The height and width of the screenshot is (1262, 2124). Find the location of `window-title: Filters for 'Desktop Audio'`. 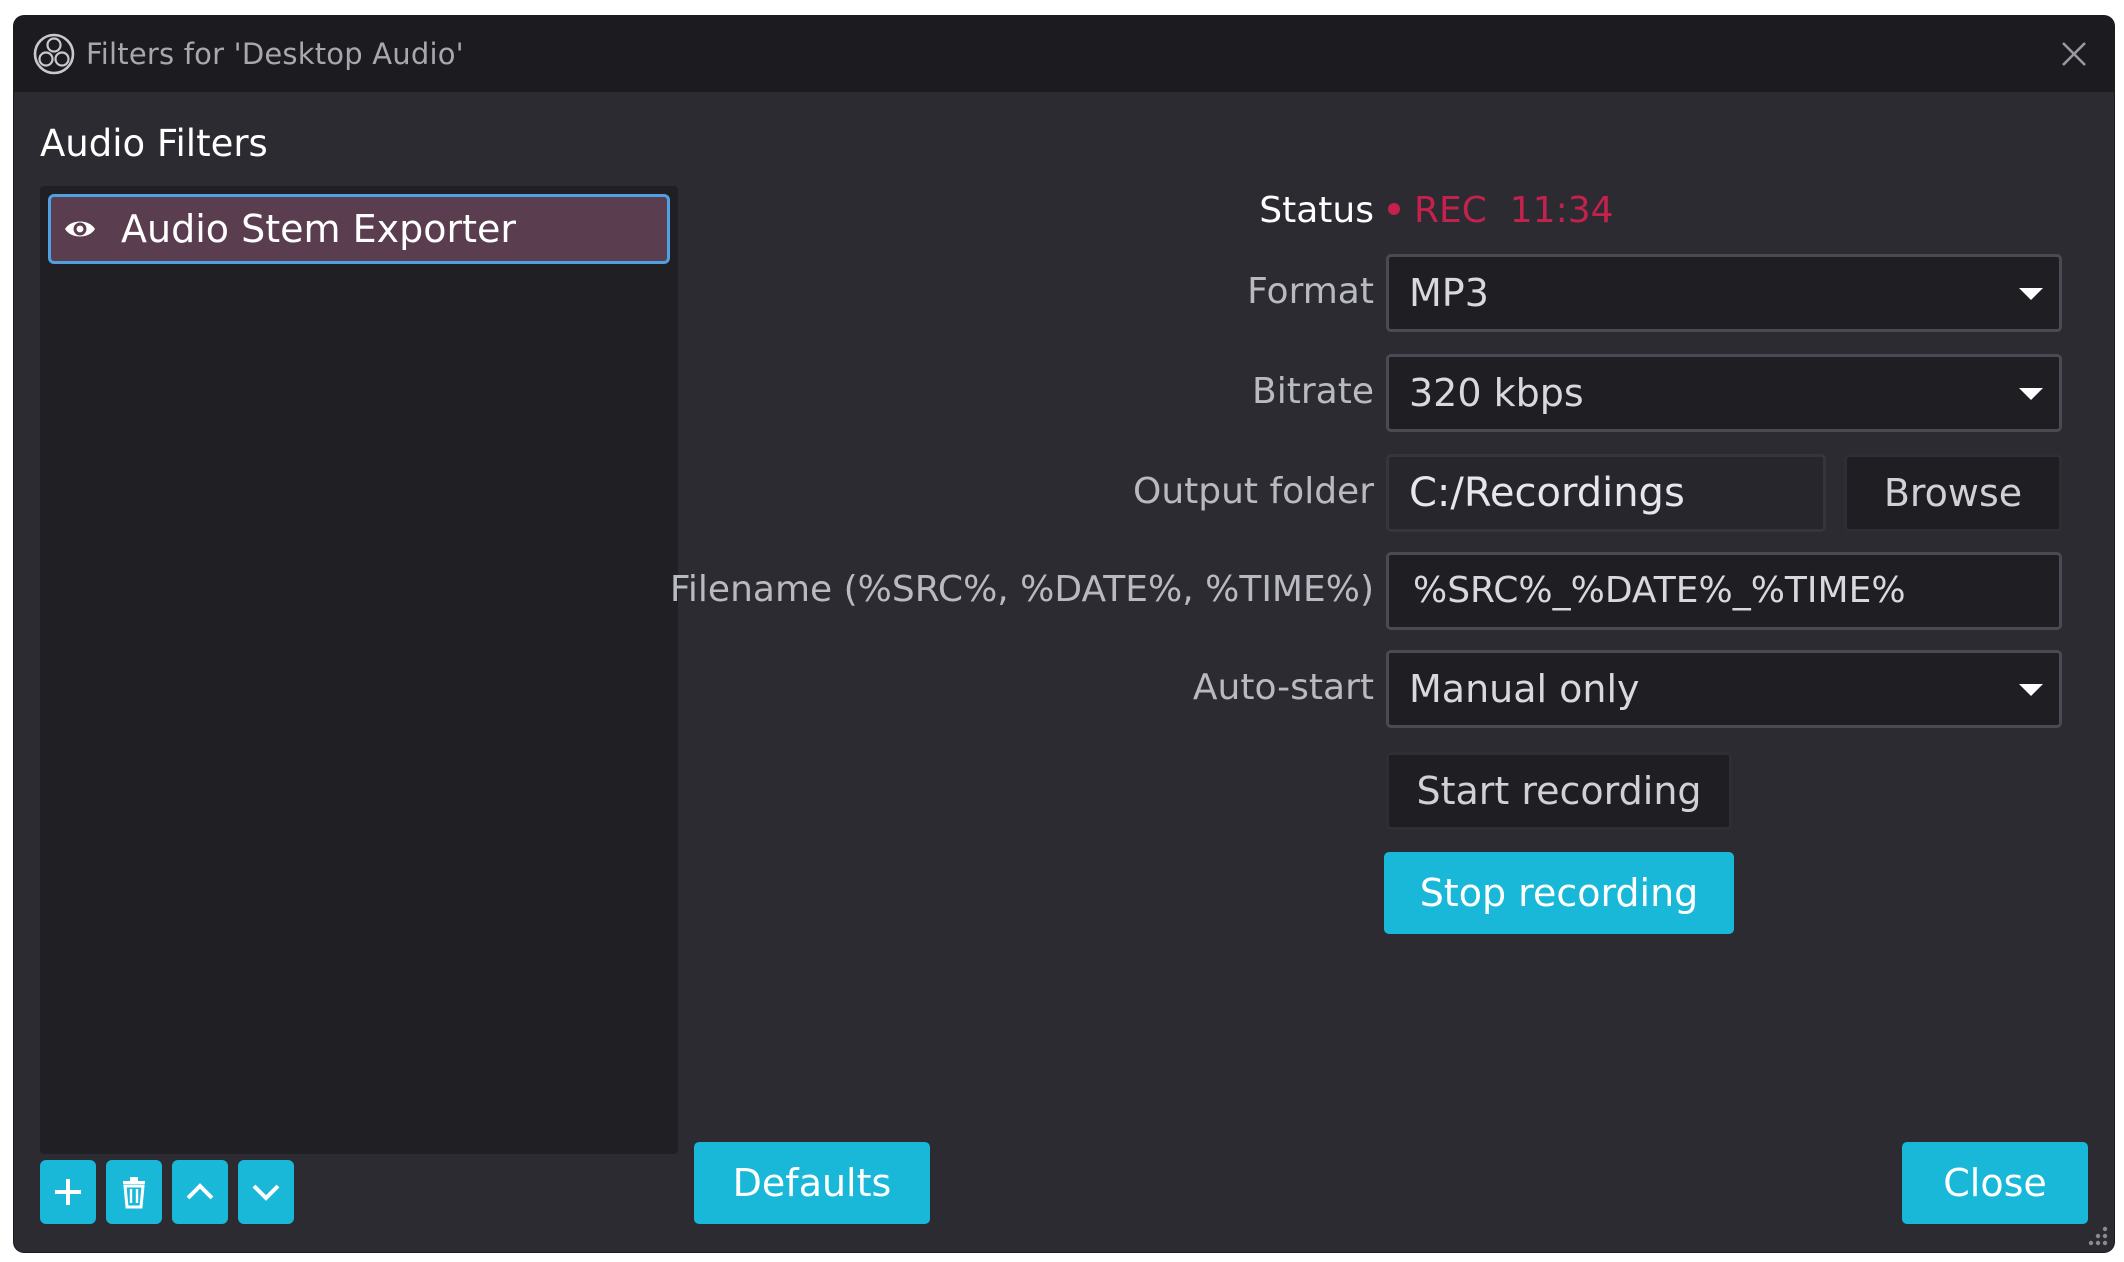

window-title: Filters for 'Desktop Audio' is located at coordinates (275, 54).